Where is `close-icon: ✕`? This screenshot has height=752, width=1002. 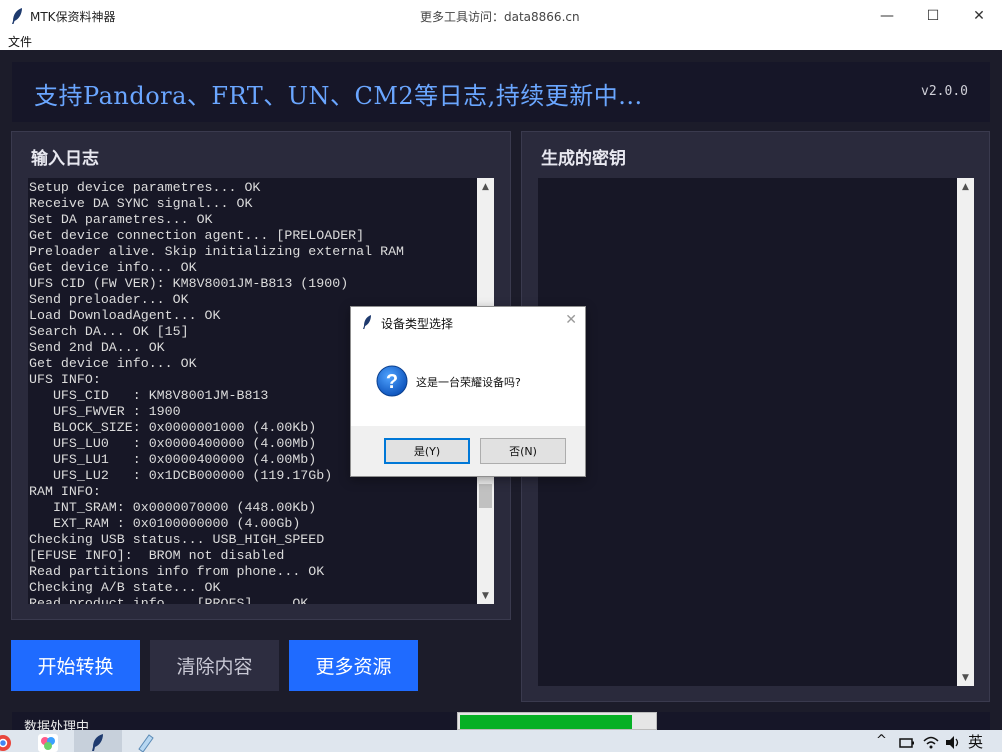 close-icon: ✕ is located at coordinates (979, 15).